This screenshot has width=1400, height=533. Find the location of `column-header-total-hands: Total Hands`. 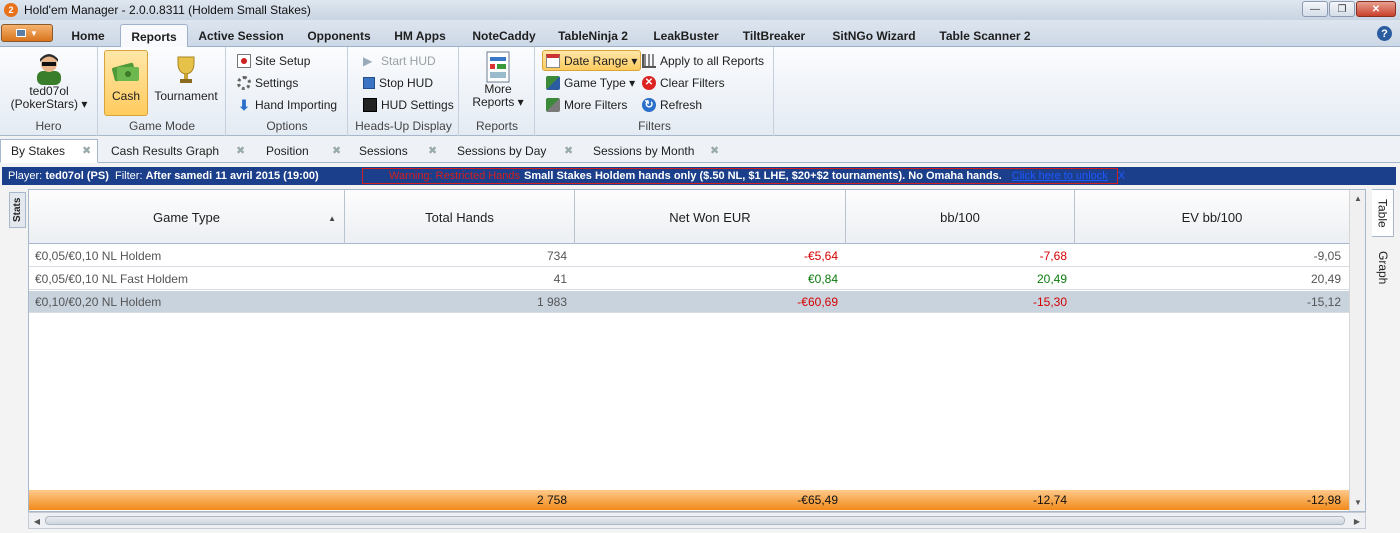

column-header-total-hands: Total Hands is located at coordinates (460, 217).